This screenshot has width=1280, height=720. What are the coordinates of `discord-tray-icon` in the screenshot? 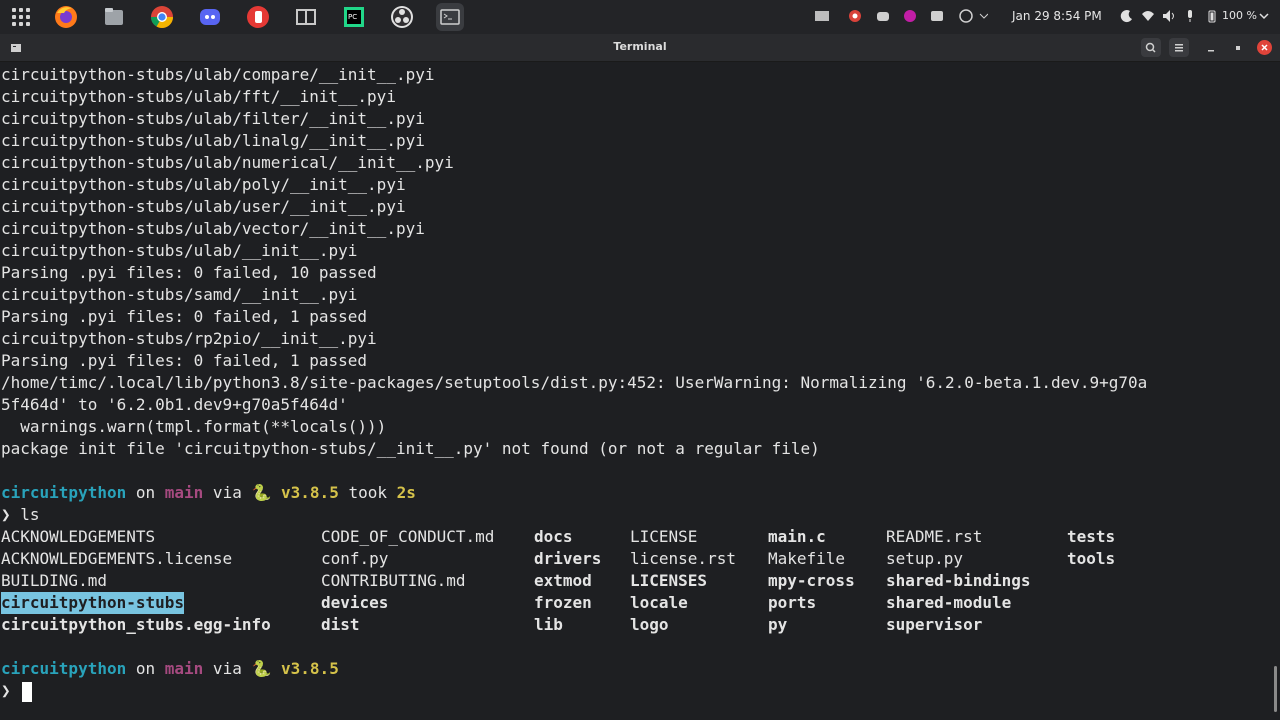 It's located at (883, 16).